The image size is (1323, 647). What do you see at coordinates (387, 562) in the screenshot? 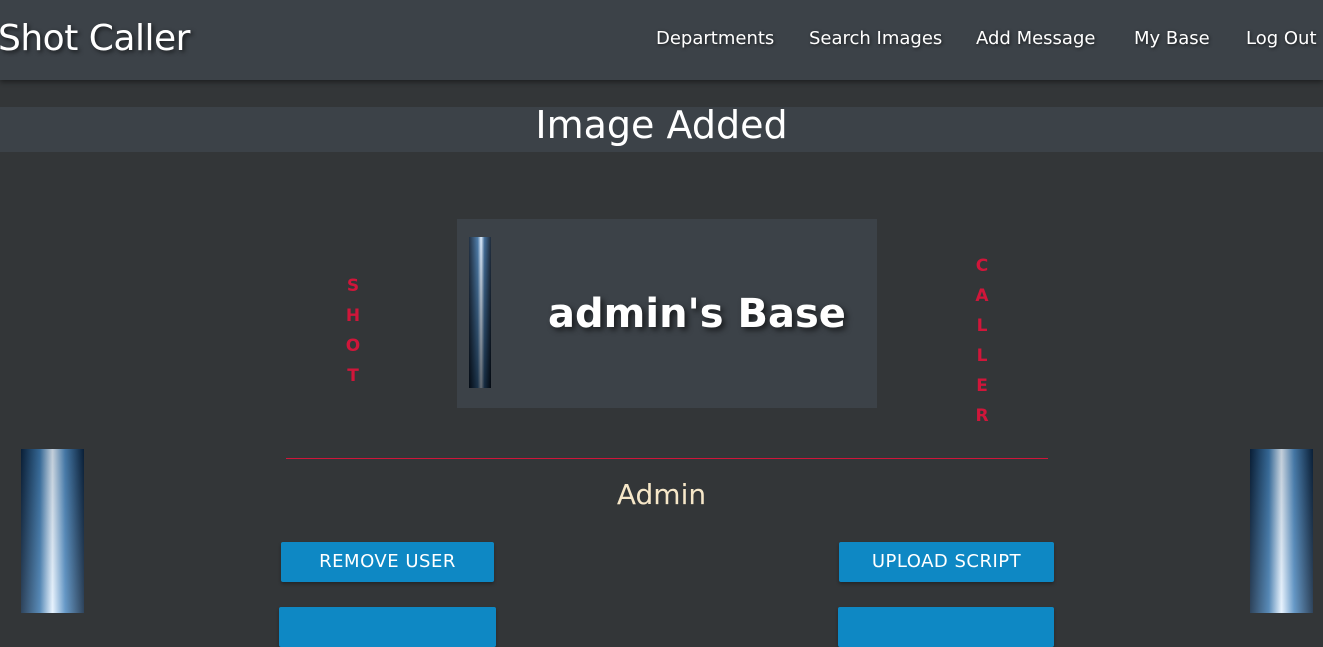
I see `remove-user-button: REMOVE USER` at bounding box center [387, 562].